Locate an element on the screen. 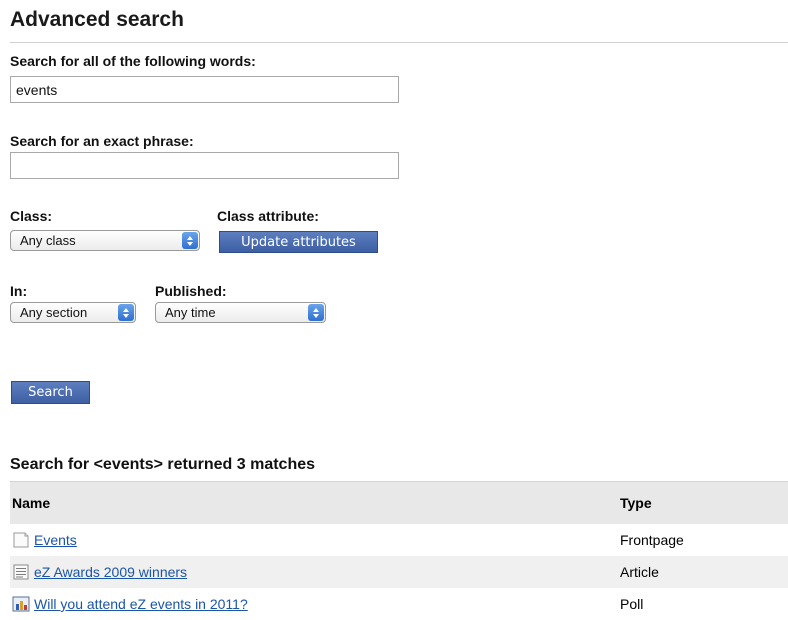  table-row: eZ Awards 2009 winners Article is located at coordinates (399, 572).